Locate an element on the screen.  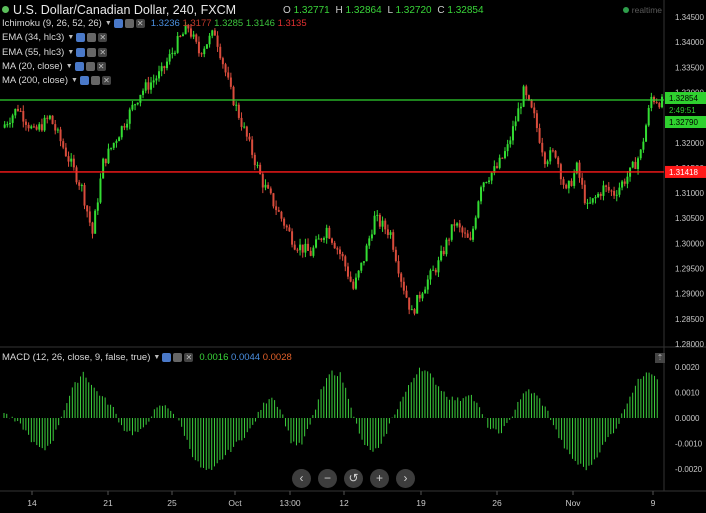
indicator-values: 1.3236 1.3177 1.3285 1.3146 1.3135 is located at coordinates (229, 23).